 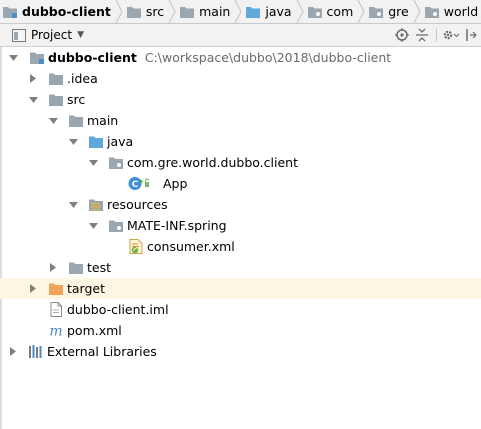 What do you see at coordinates (278, 11) in the screenshot?
I see `breadcrumb-label: java` at bounding box center [278, 11].